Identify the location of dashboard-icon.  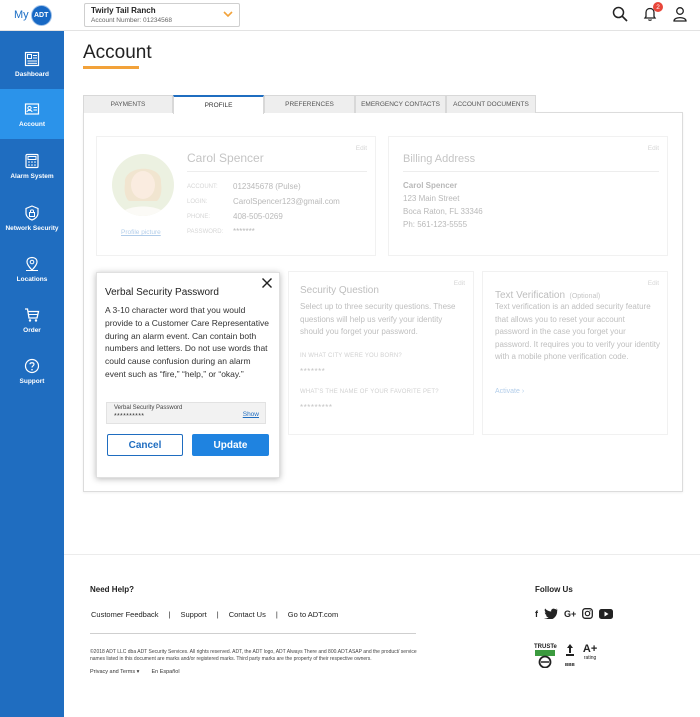
(32, 58).